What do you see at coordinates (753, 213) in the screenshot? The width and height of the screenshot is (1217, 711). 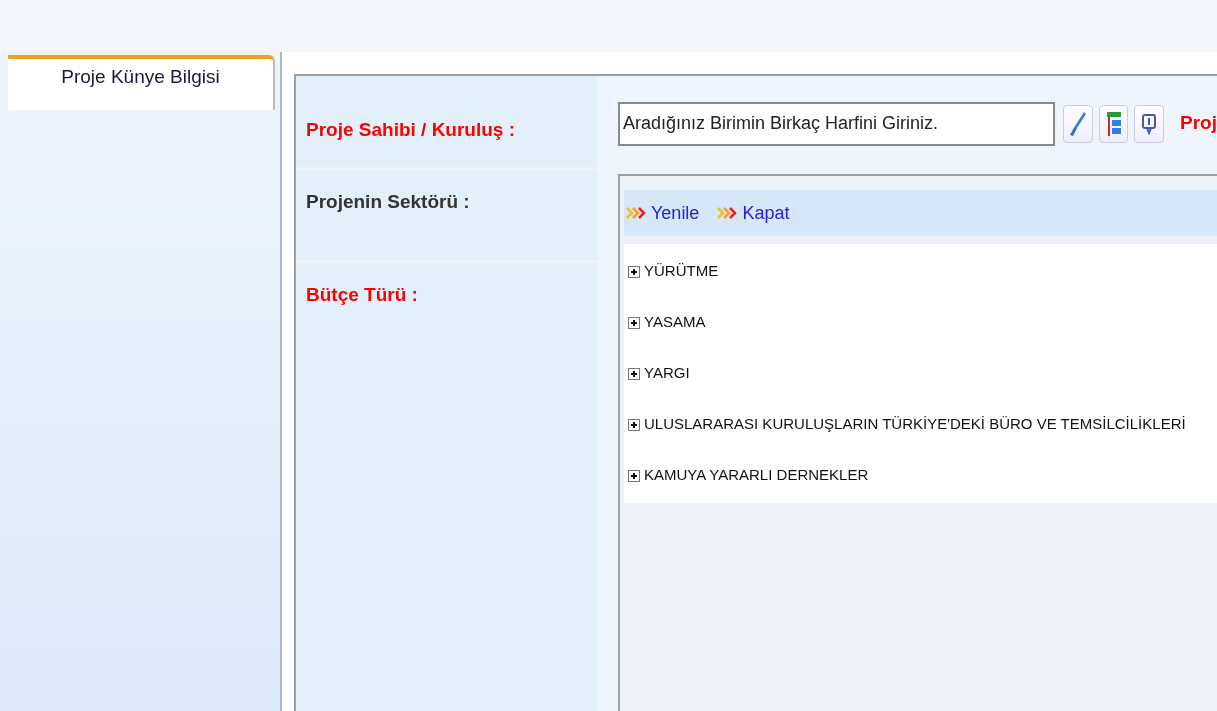 I see `toolbar-link: Kapat` at bounding box center [753, 213].